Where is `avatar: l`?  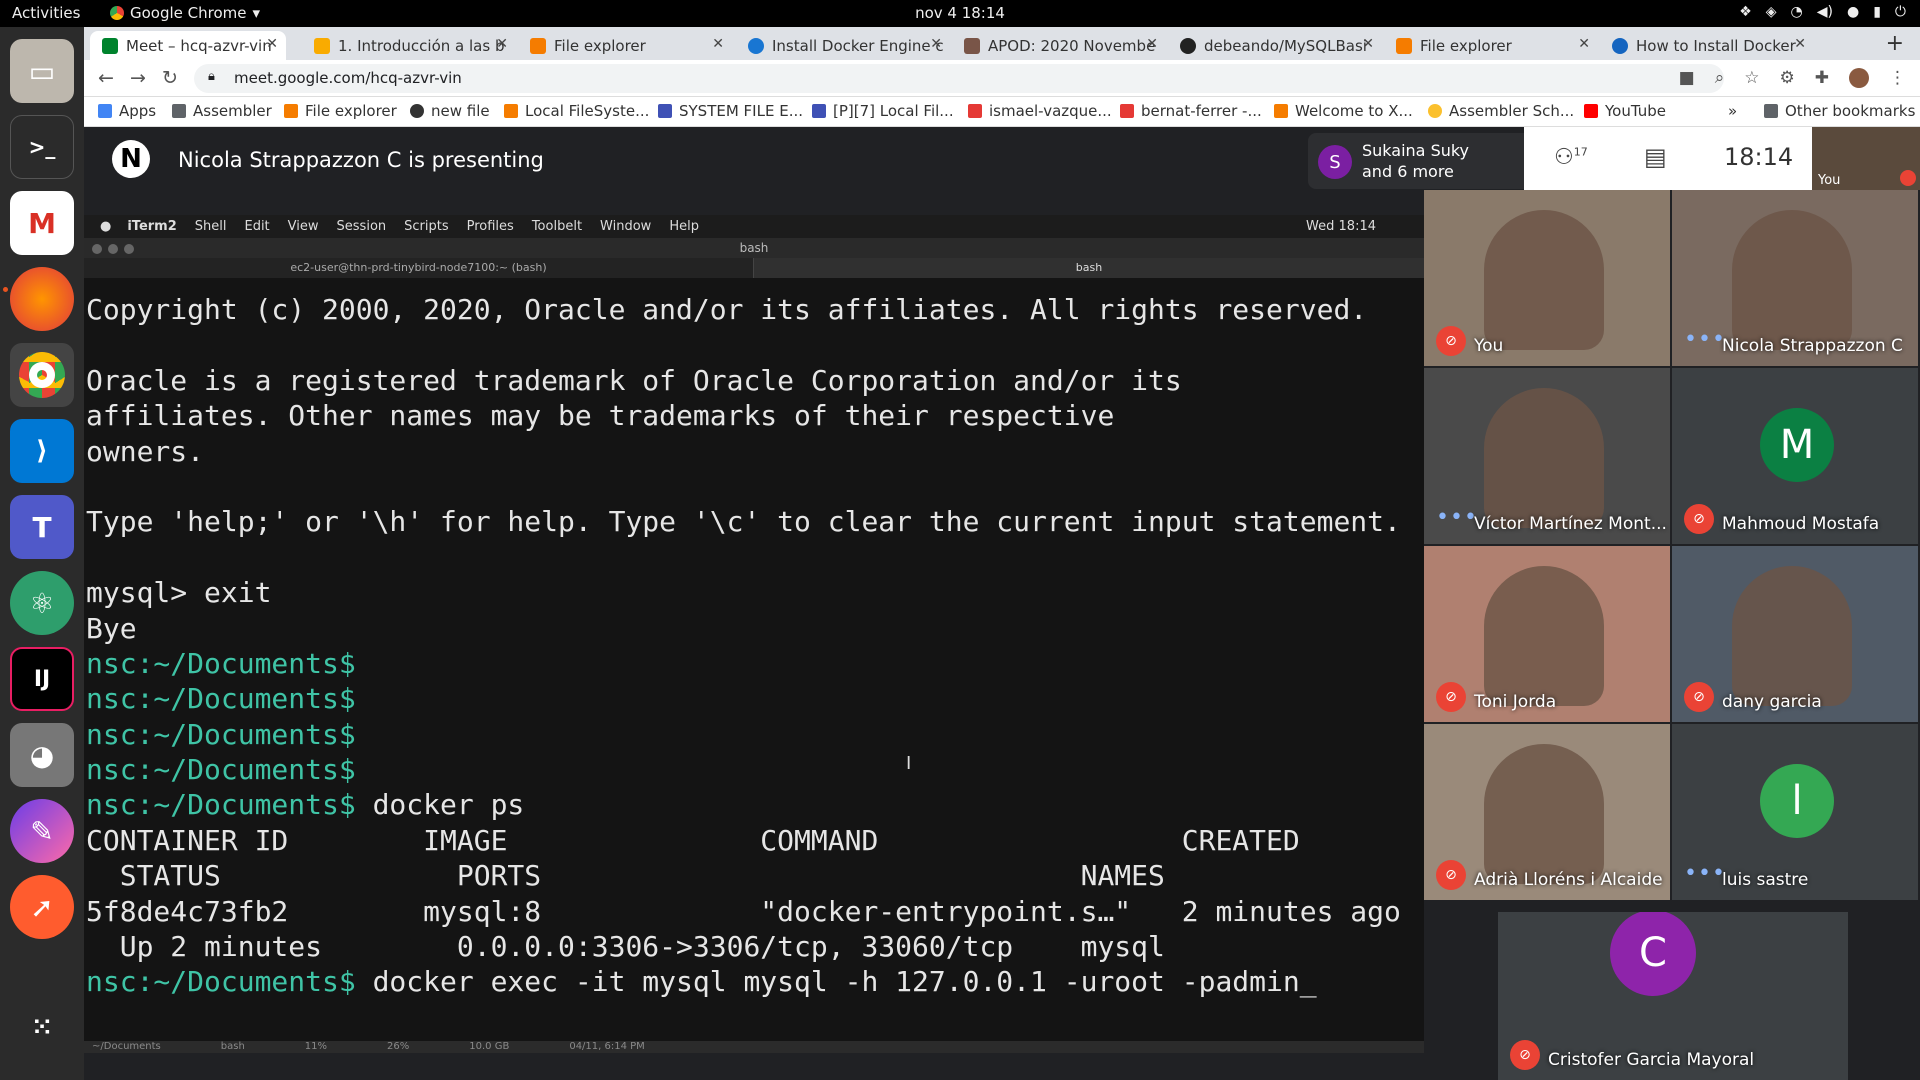 avatar: l is located at coordinates (1797, 801).